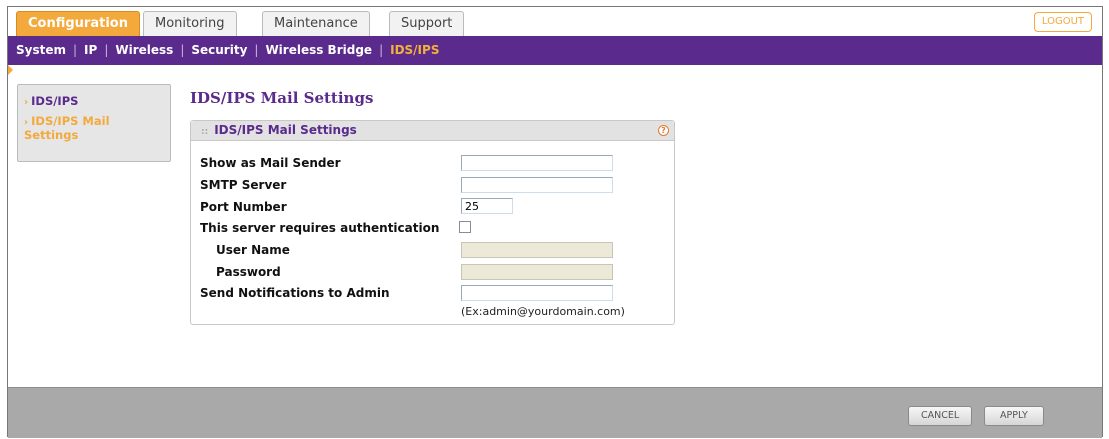  I want to click on drag-grip-icon: ::, so click(205, 132).